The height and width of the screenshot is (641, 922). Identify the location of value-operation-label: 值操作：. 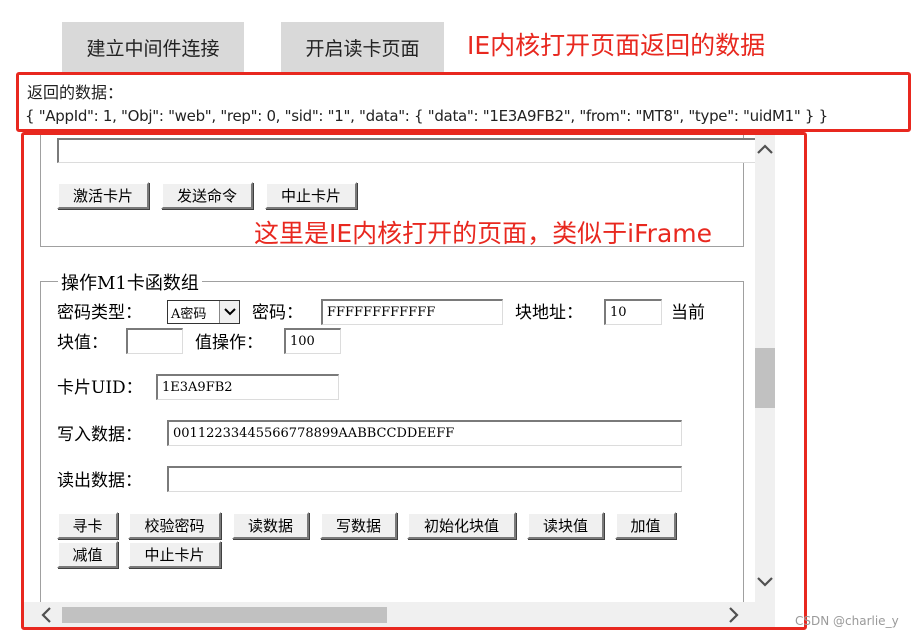
(229, 343).